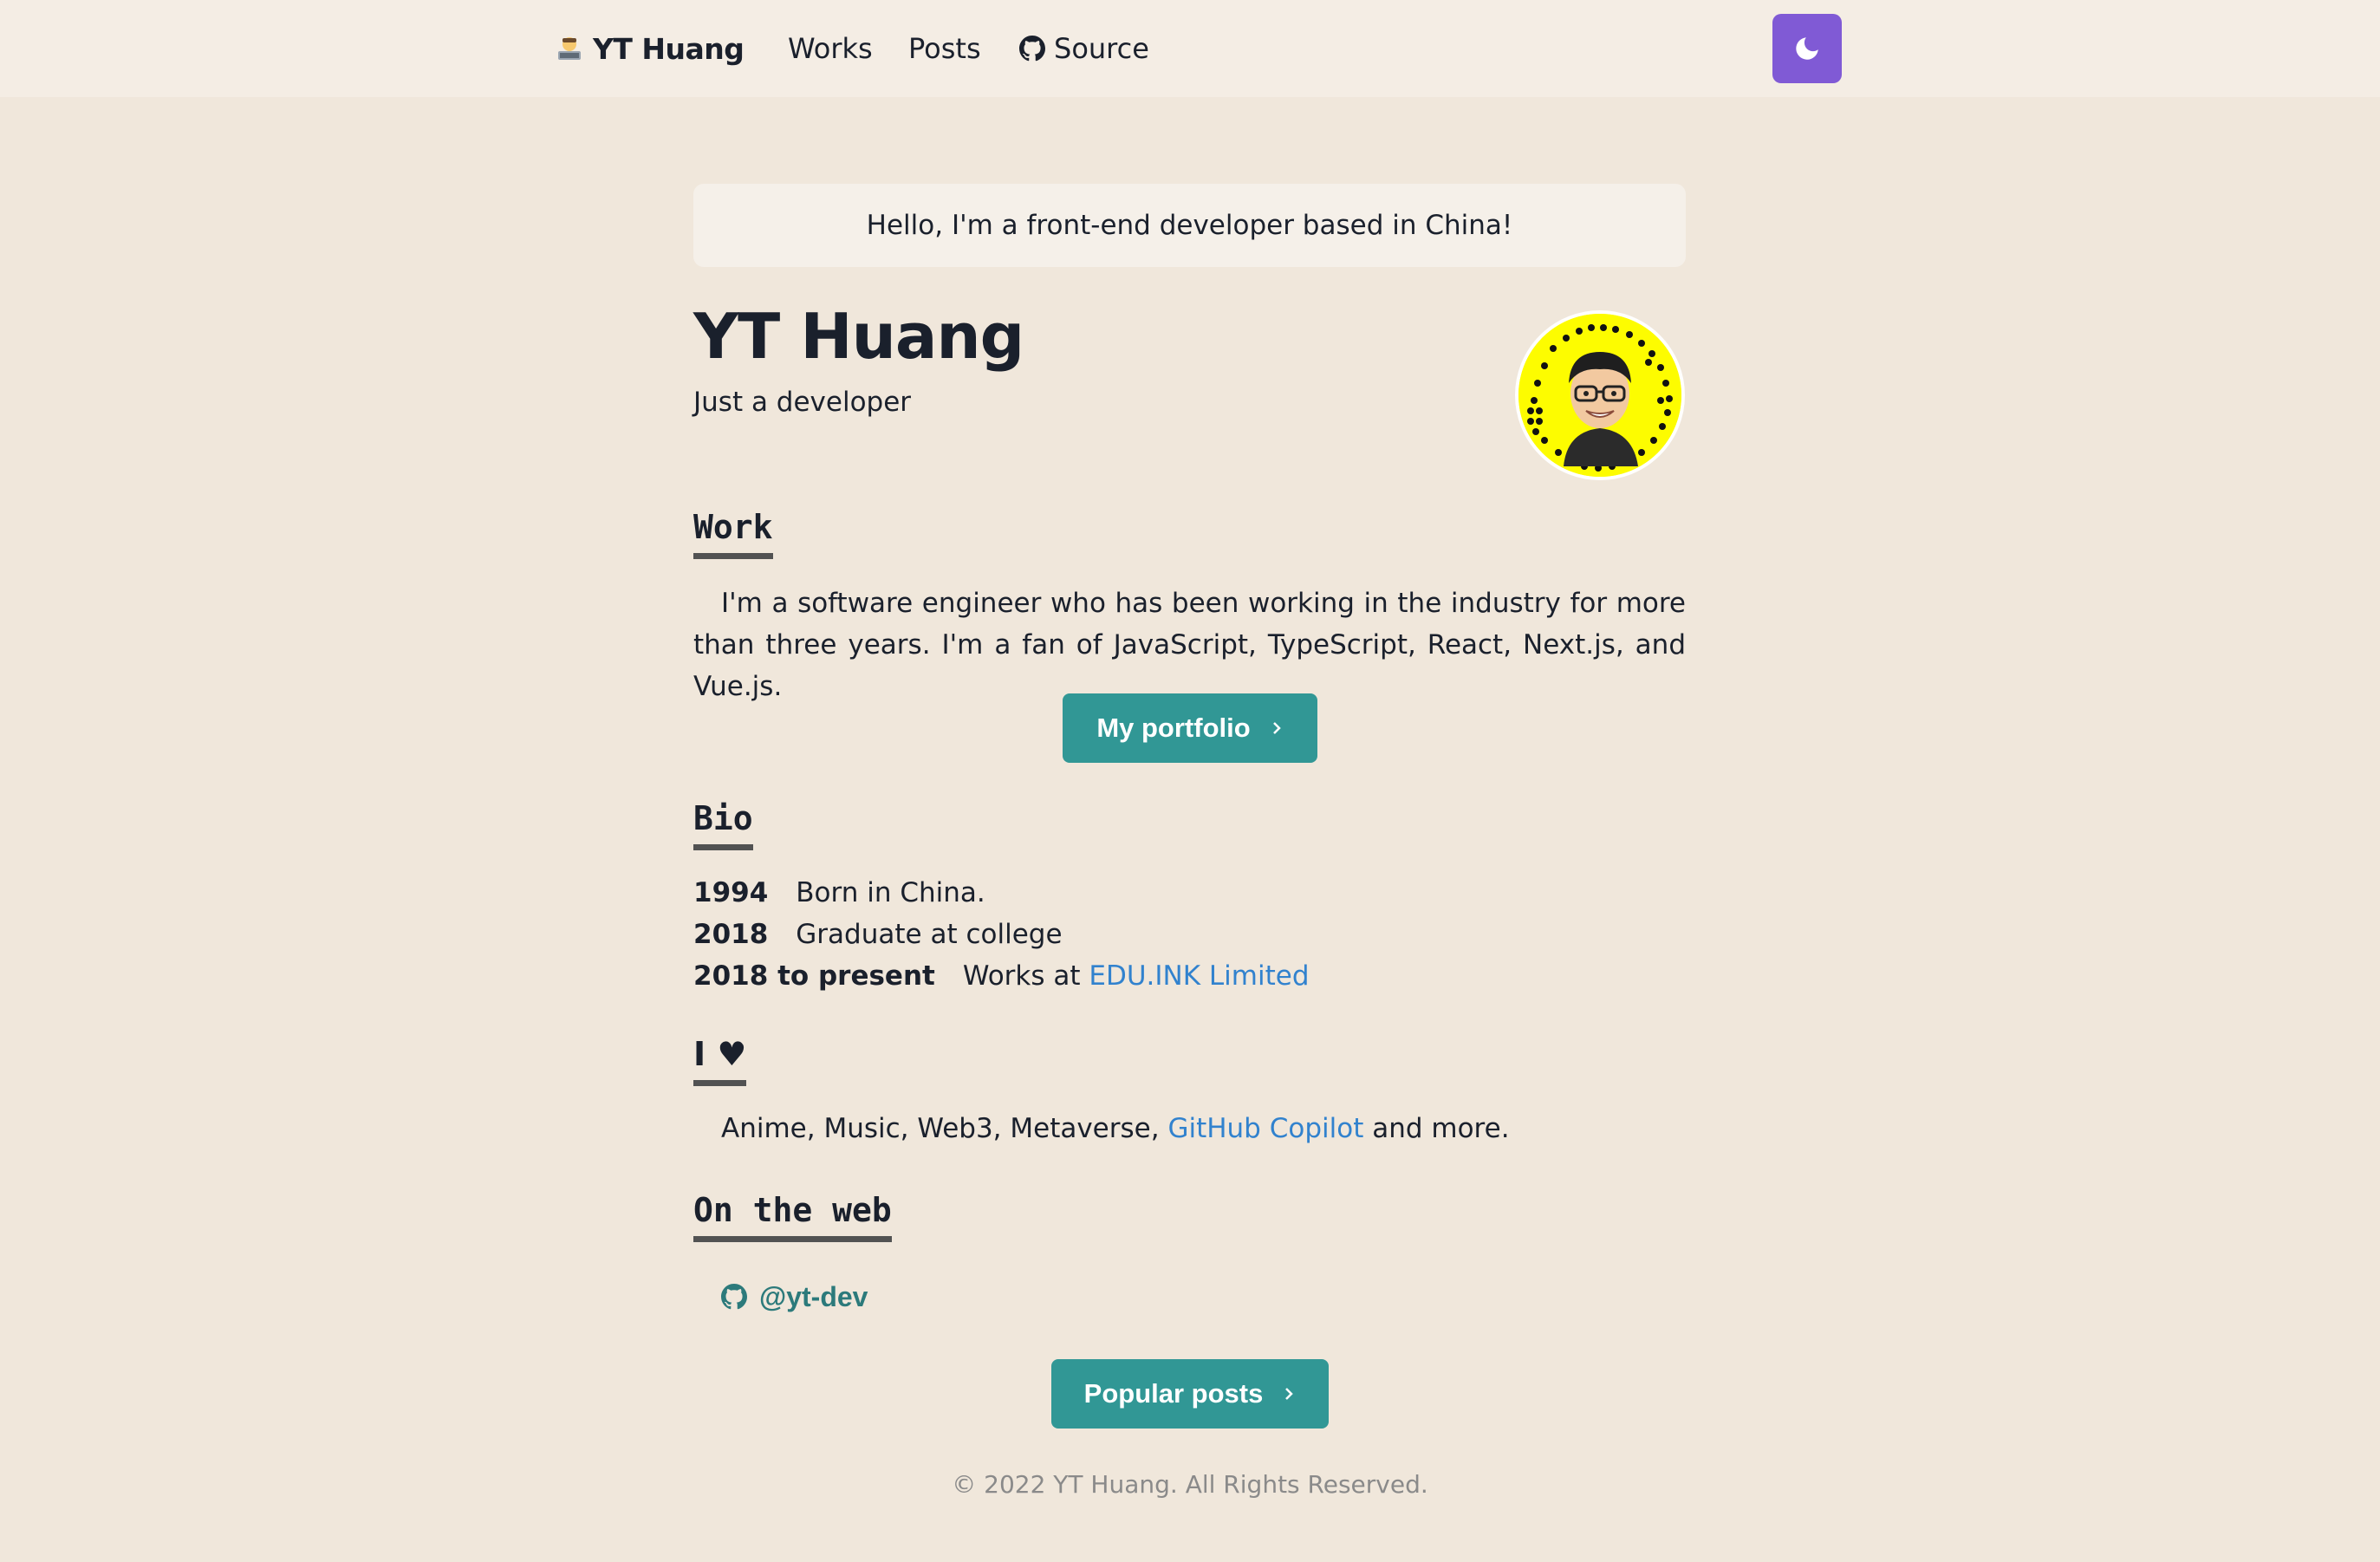  I want to click on github-copilot-link: GitHub Copilot, so click(1265, 1128).